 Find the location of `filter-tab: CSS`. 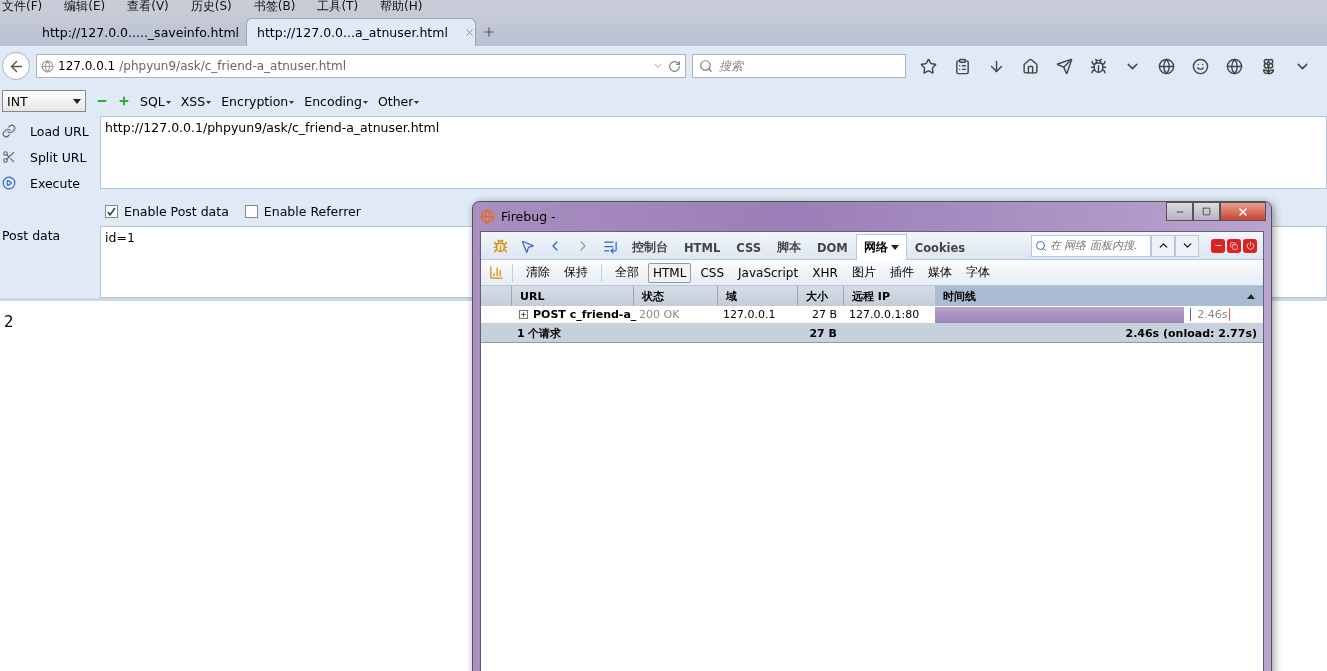

filter-tab: CSS is located at coordinates (712, 272).